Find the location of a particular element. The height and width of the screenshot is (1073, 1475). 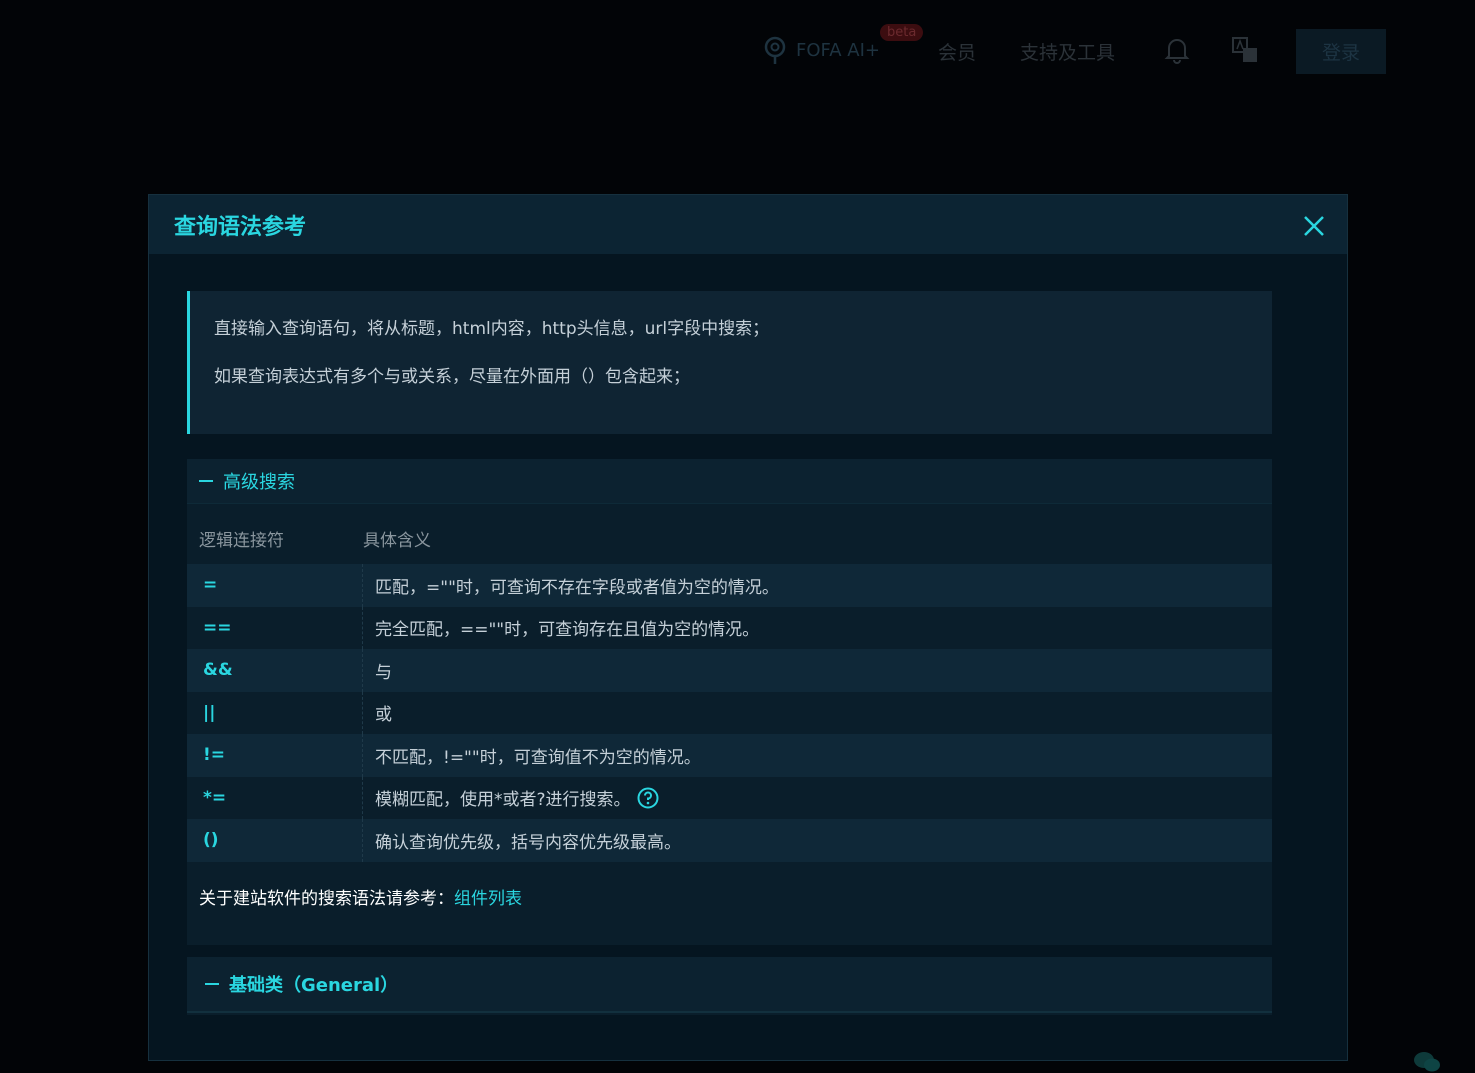

meaning-cell: 与 is located at coordinates (383, 672).